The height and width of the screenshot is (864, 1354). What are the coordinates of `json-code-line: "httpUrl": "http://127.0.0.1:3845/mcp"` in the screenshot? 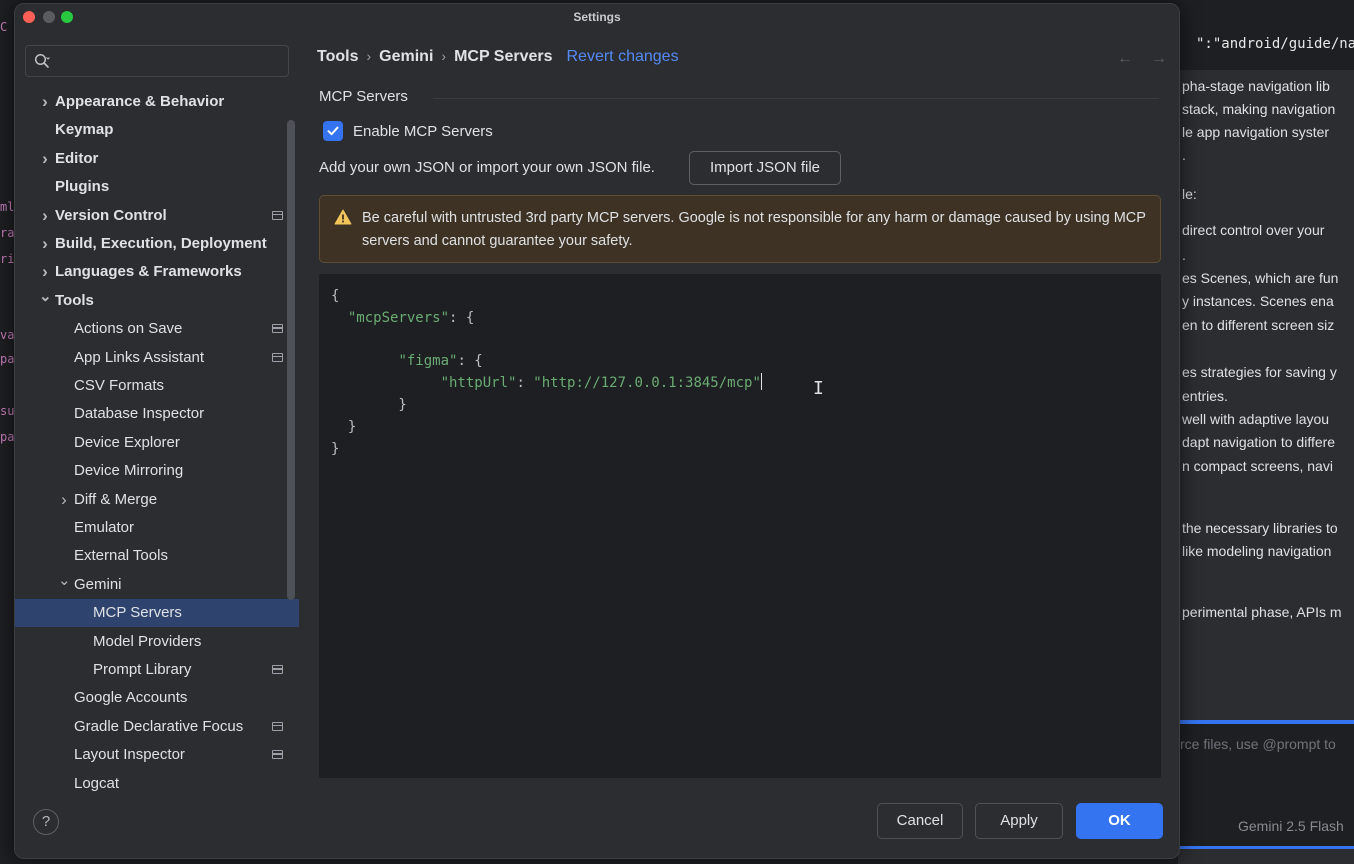 It's located at (601, 382).